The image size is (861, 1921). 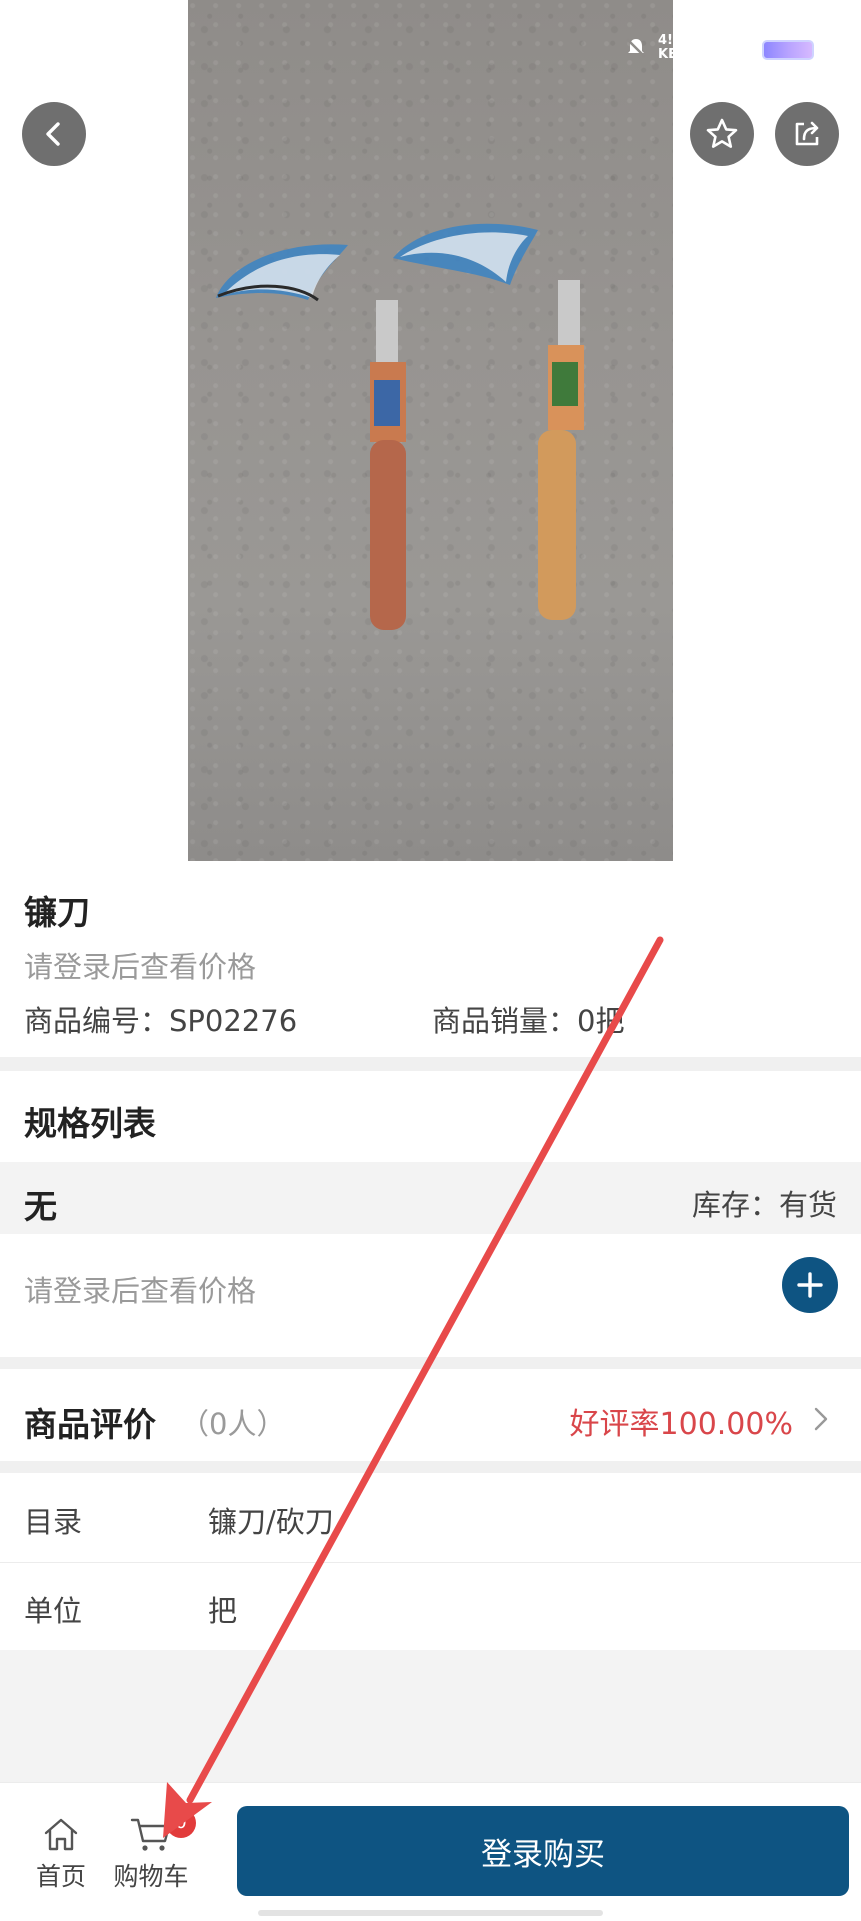 I want to click on nav-home-label: 首页, so click(x=60, y=1876).